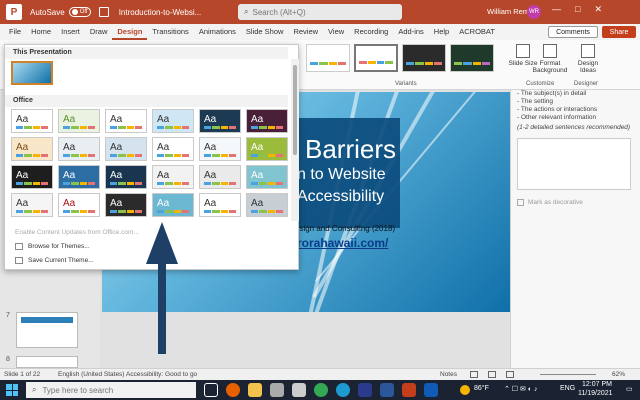 The width and height of the screenshot is (640, 400). I want to click on alt-guidance-line: - Other relevant information, so click(557, 117).